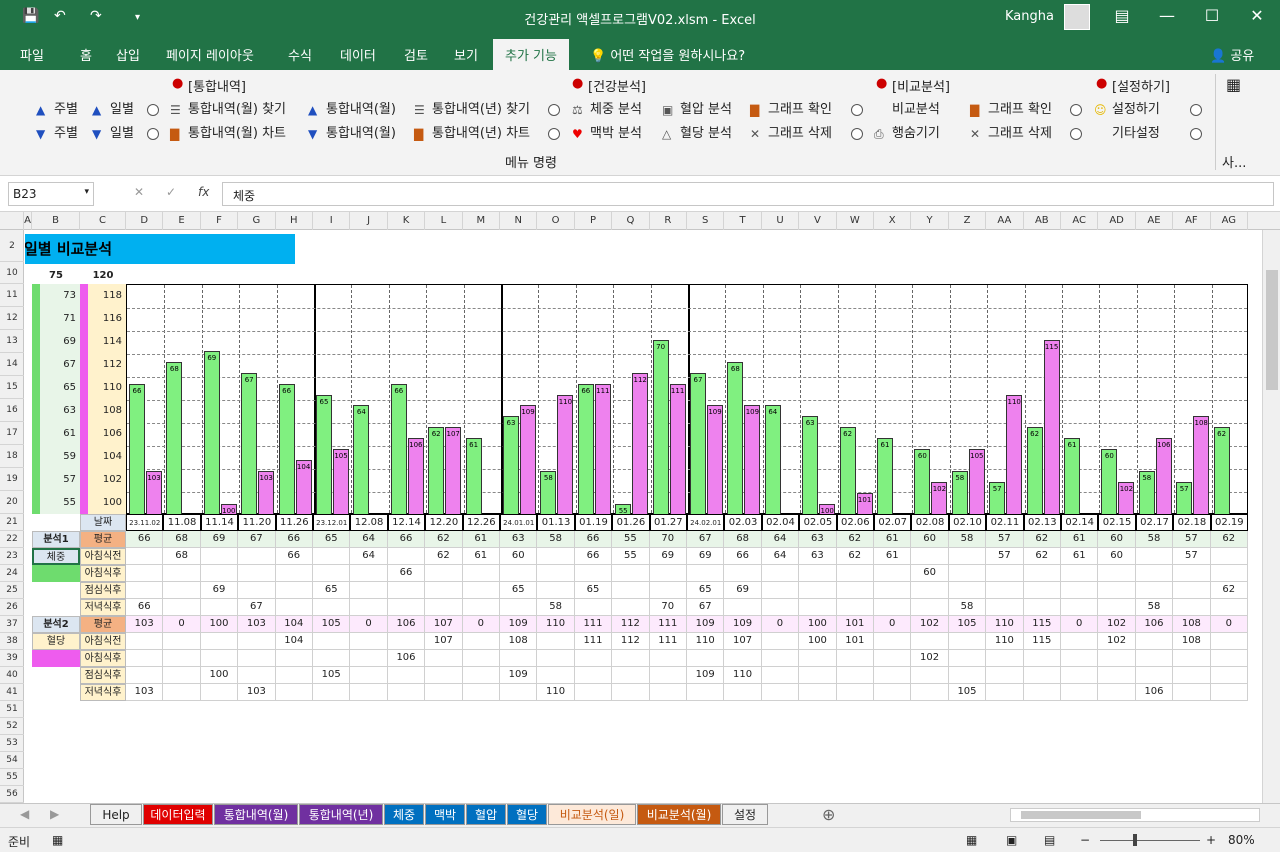  What do you see at coordinates (631, 221) in the screenshot?
I see `column-header-Q: Q` at bounding box center [631, 221].